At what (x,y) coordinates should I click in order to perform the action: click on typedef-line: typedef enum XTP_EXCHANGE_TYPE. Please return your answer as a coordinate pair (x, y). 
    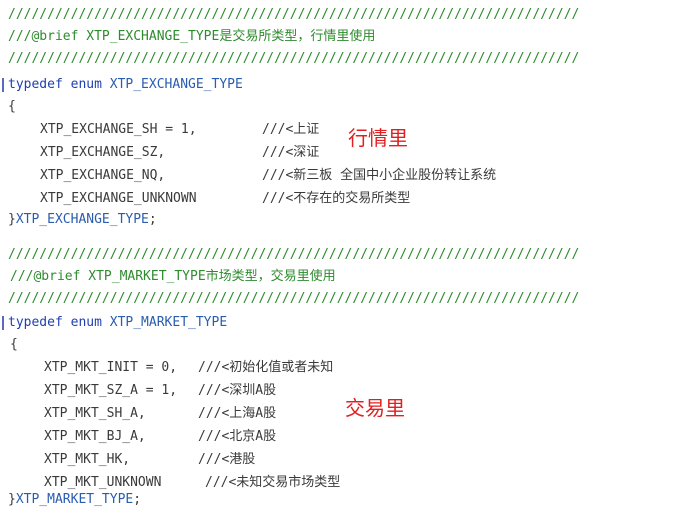
    Looking at the image, I should click on (125, 85).